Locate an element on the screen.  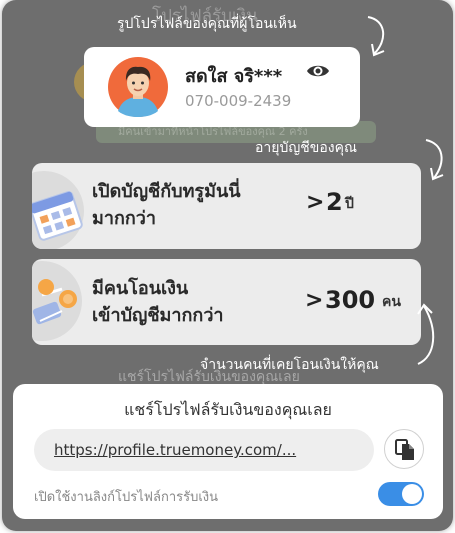
transfer-count-line2: เข้าบัญชีมากกว่า is located at coordinates (158, 315).